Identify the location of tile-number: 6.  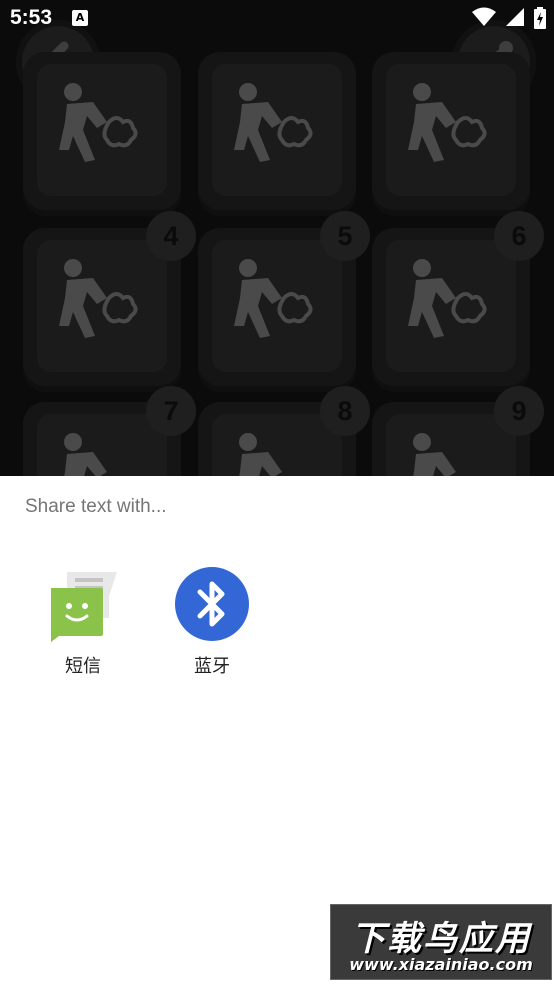
(519, 236).